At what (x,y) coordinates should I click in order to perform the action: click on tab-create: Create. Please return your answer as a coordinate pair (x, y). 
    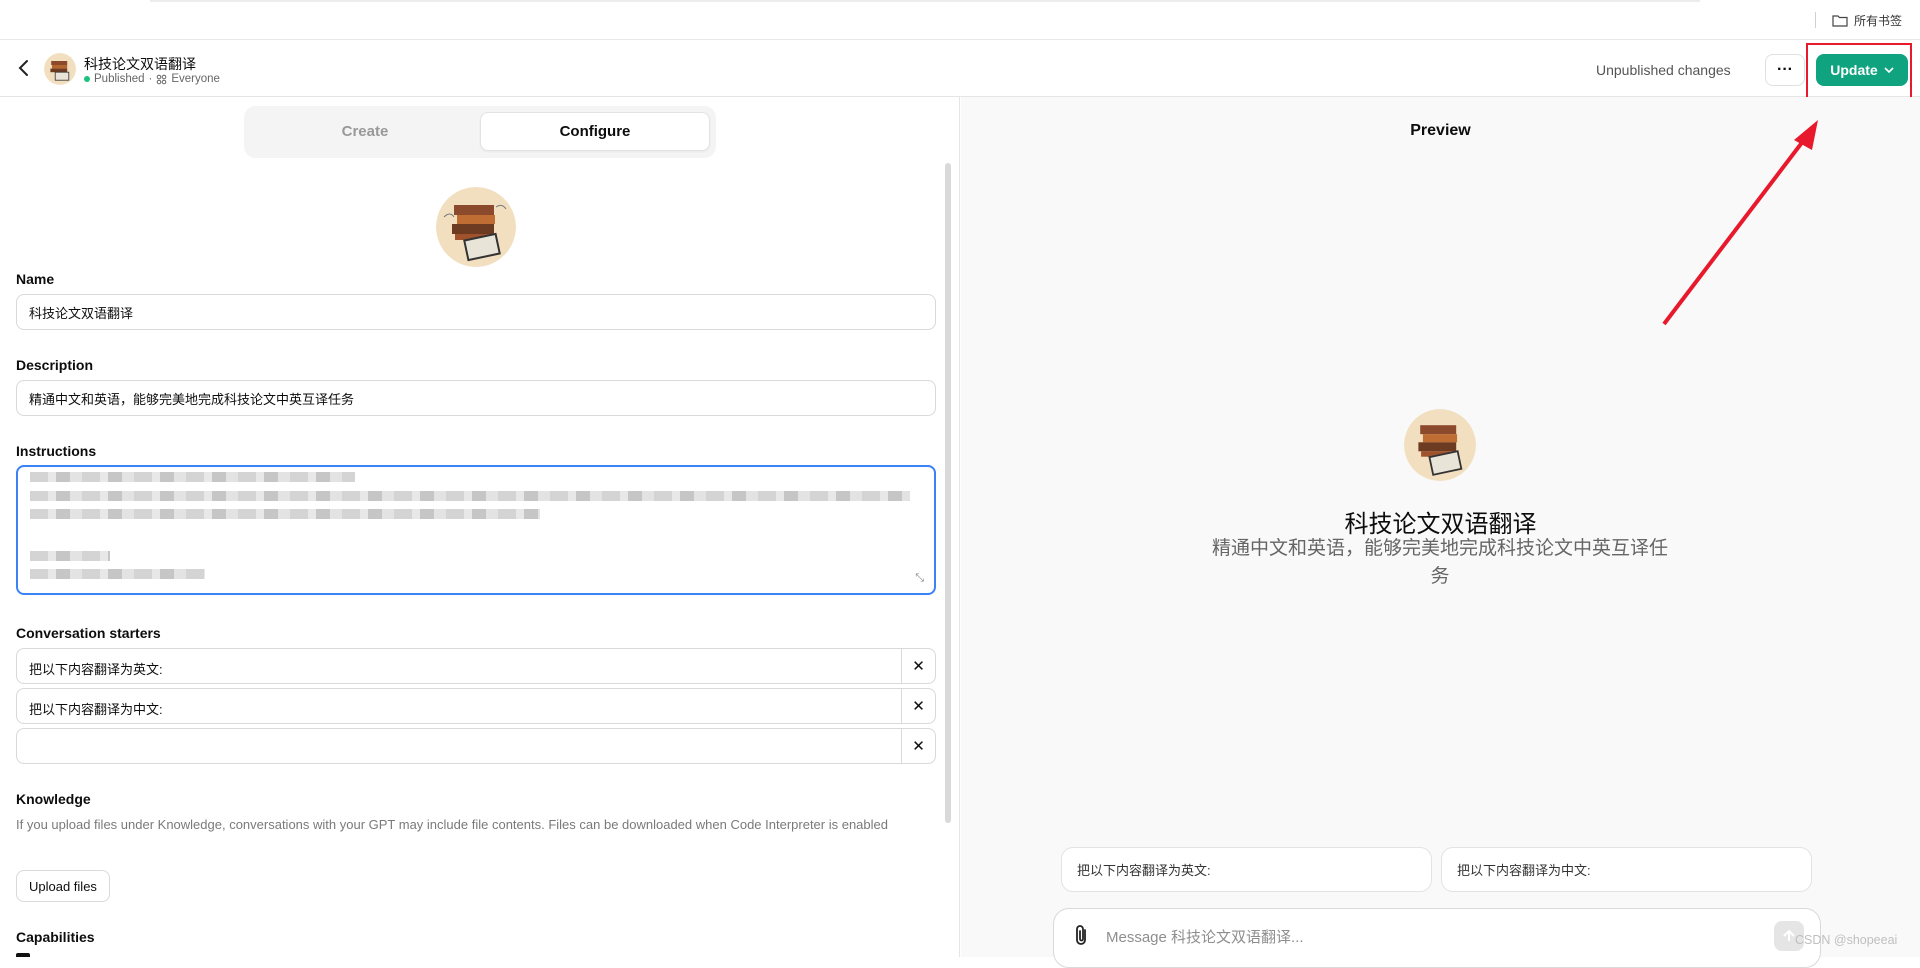
    Looking at the image, I should click on (365, 131).